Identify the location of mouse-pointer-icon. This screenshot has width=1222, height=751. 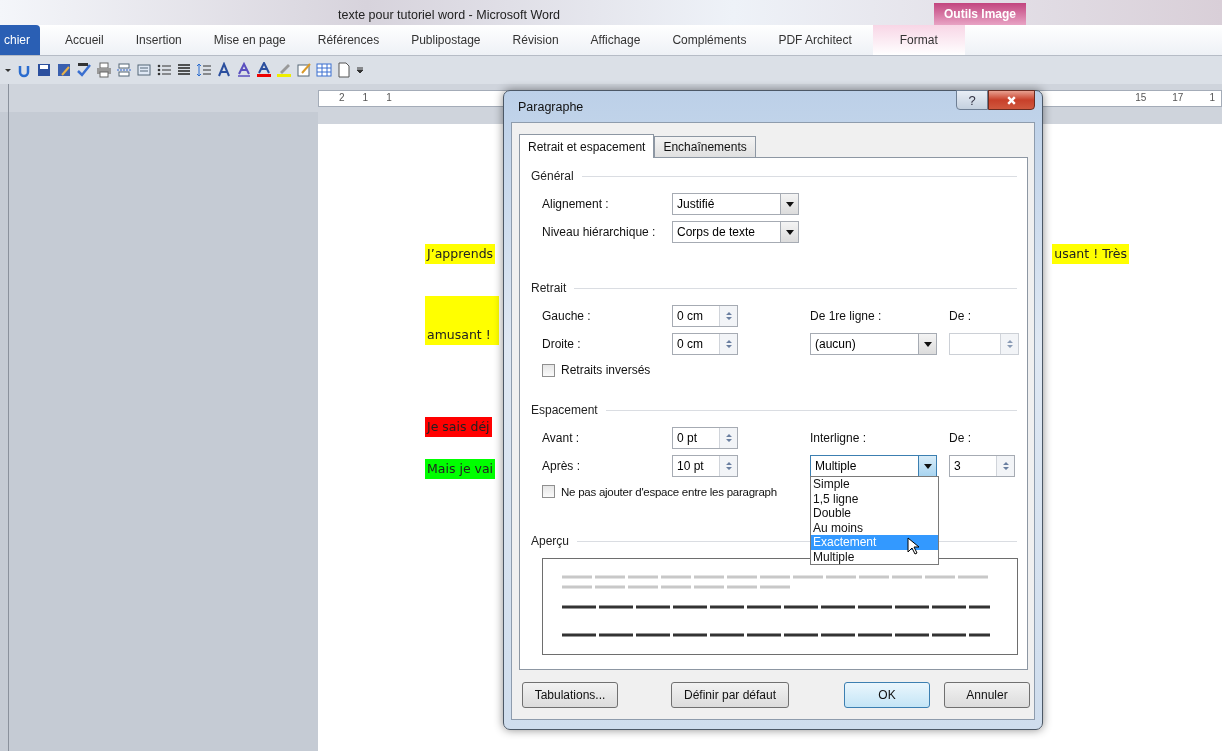
(913, 546).